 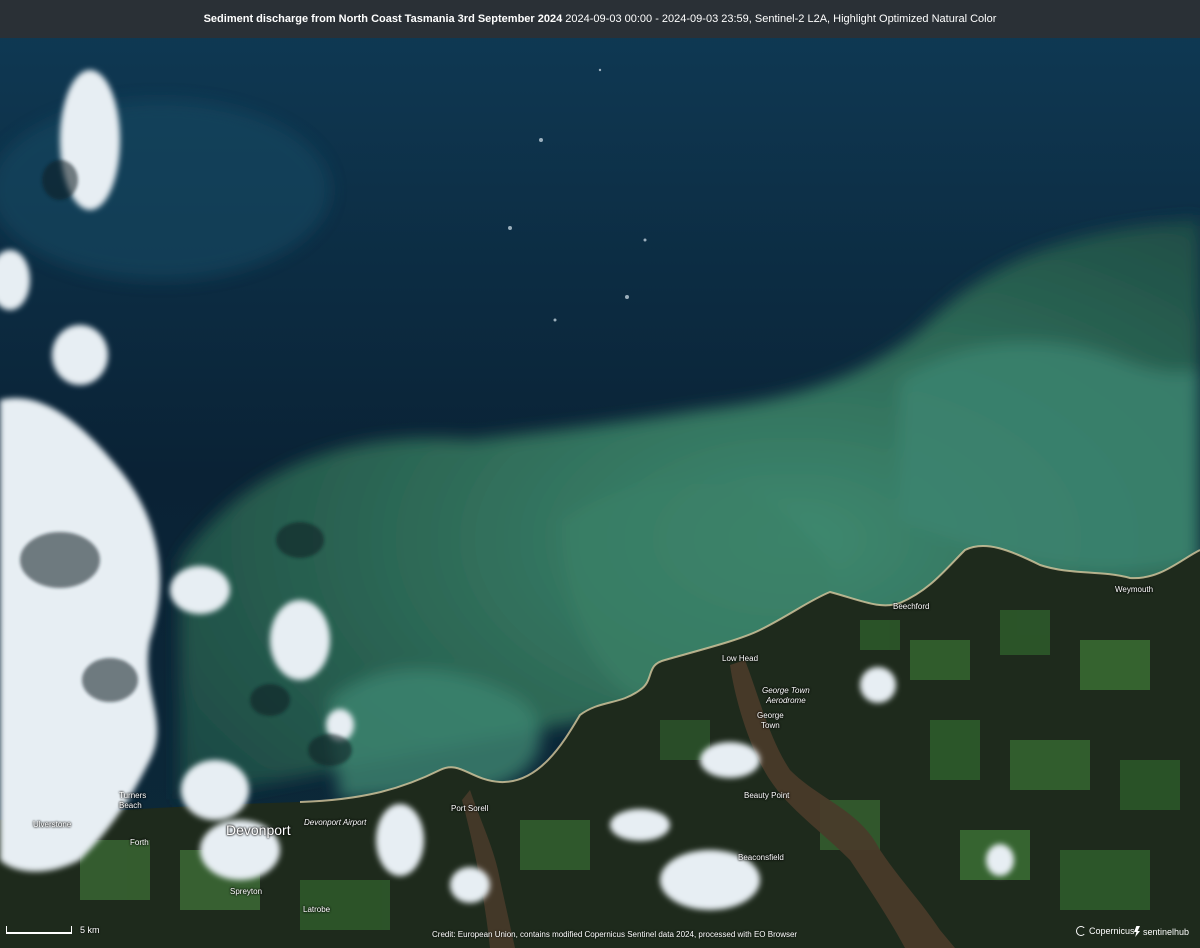 What do you see at coordinates (767, 795) in the screenshot?
I see `place-label-beauty-point: Beauty Point` at bounding box center [767, 795].